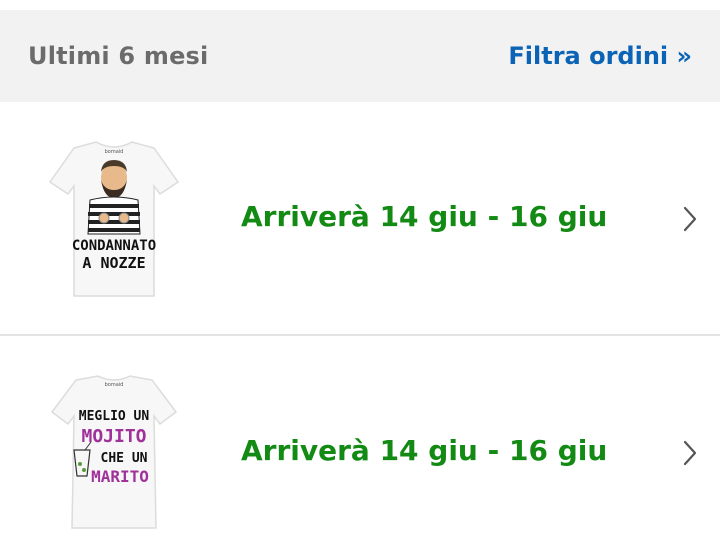  I want to click on print-line-3: CHE UN, so click(124, 458).